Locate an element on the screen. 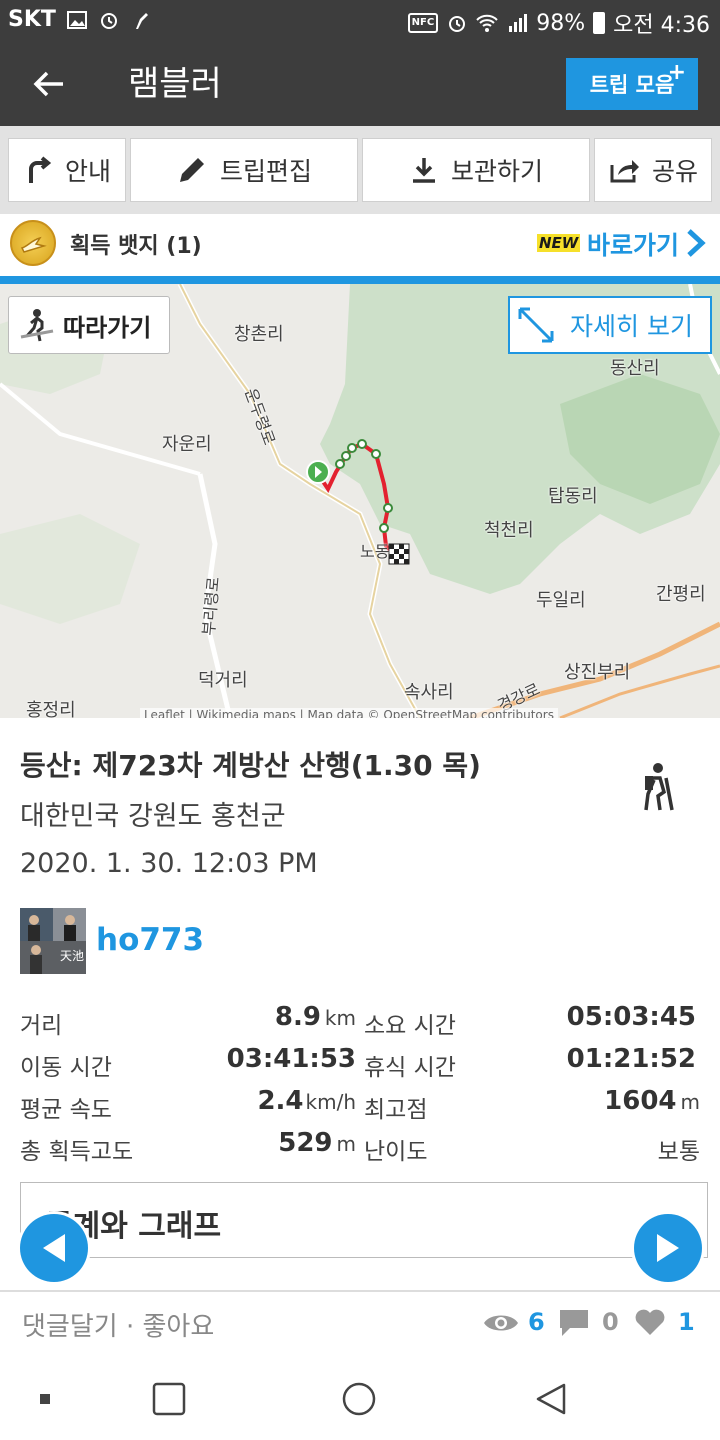  difficulty-label: 난이도 is located at coordinates (396, 1152).